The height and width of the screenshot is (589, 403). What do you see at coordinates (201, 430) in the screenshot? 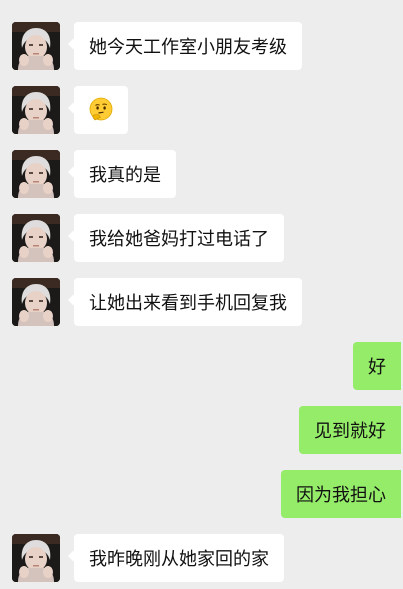
I see `message-row: 见到就好` at bounding box center [201, 430].